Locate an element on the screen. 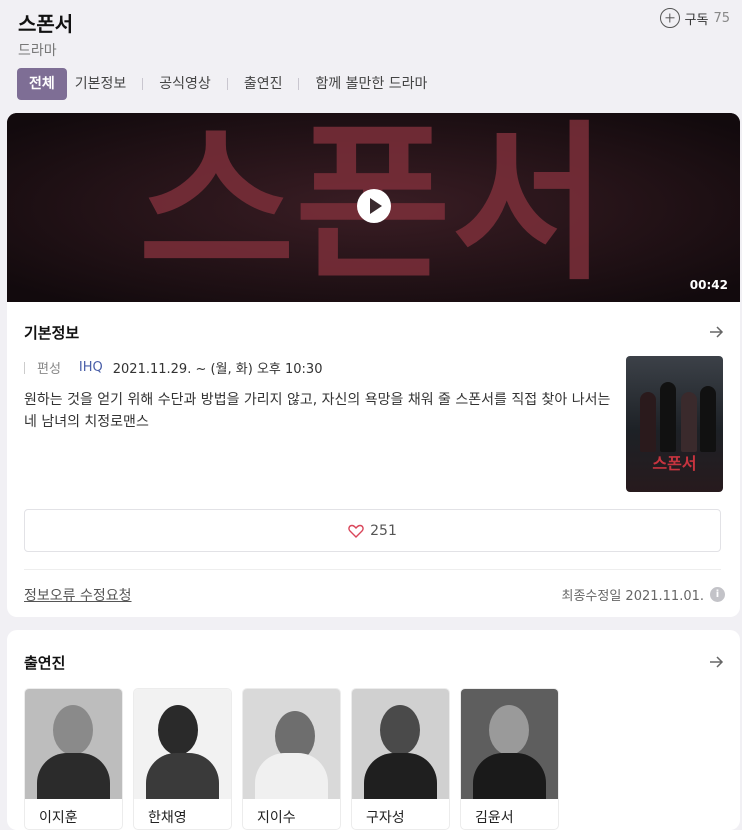  cast-name: 김윤서 is located at coordinates (494, 818).